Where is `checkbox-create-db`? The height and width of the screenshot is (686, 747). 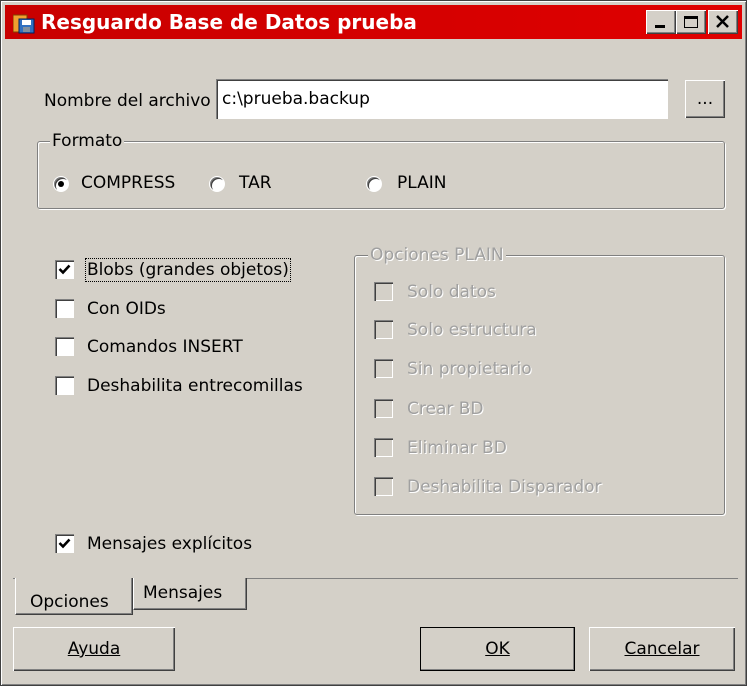 checkbox-create-db is located at coordinates (383, 408).